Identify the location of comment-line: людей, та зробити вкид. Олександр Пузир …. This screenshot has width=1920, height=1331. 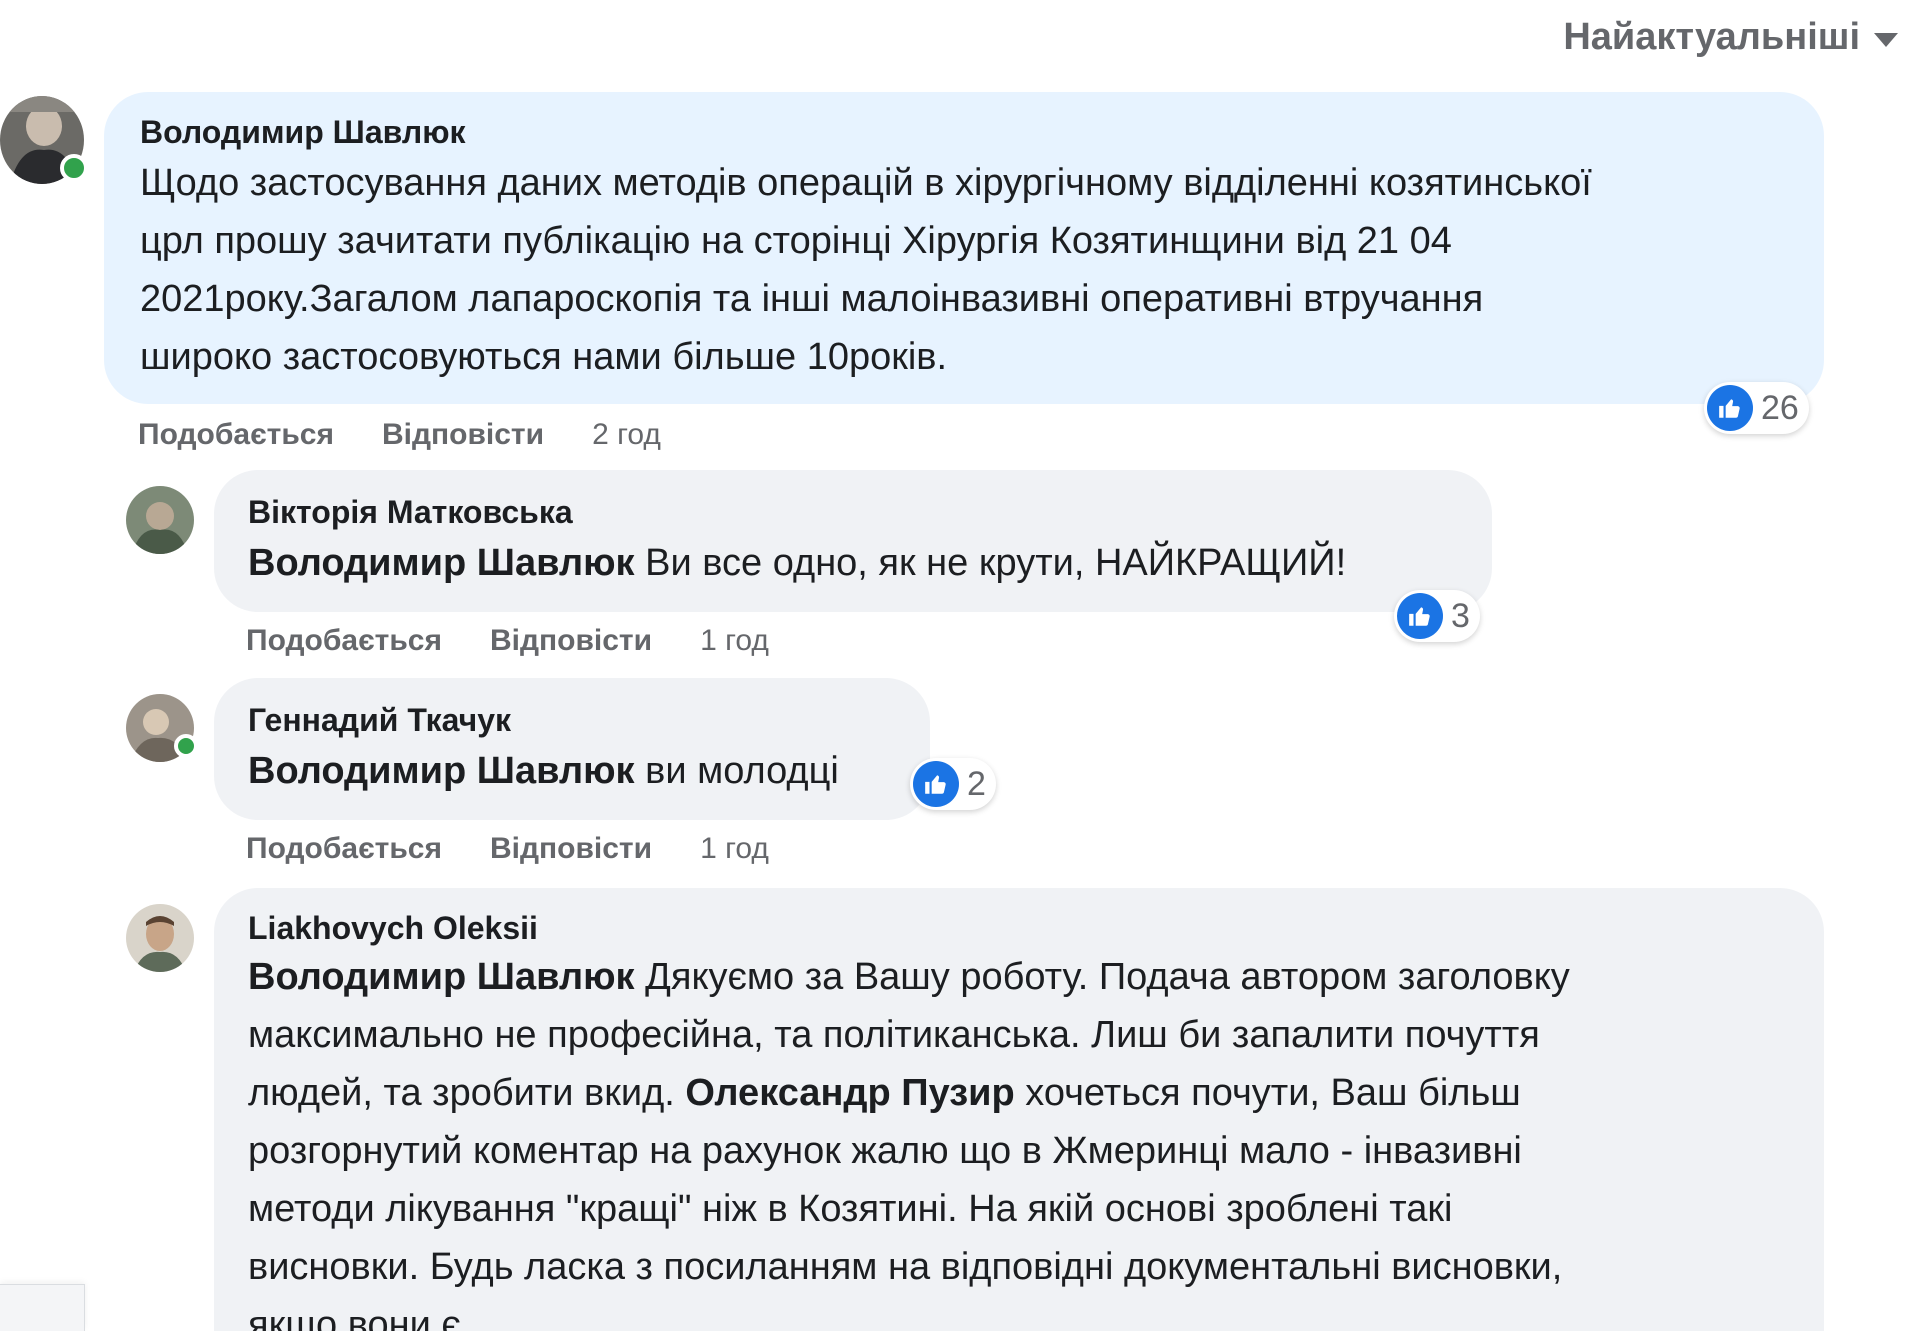
(1019, 1093).